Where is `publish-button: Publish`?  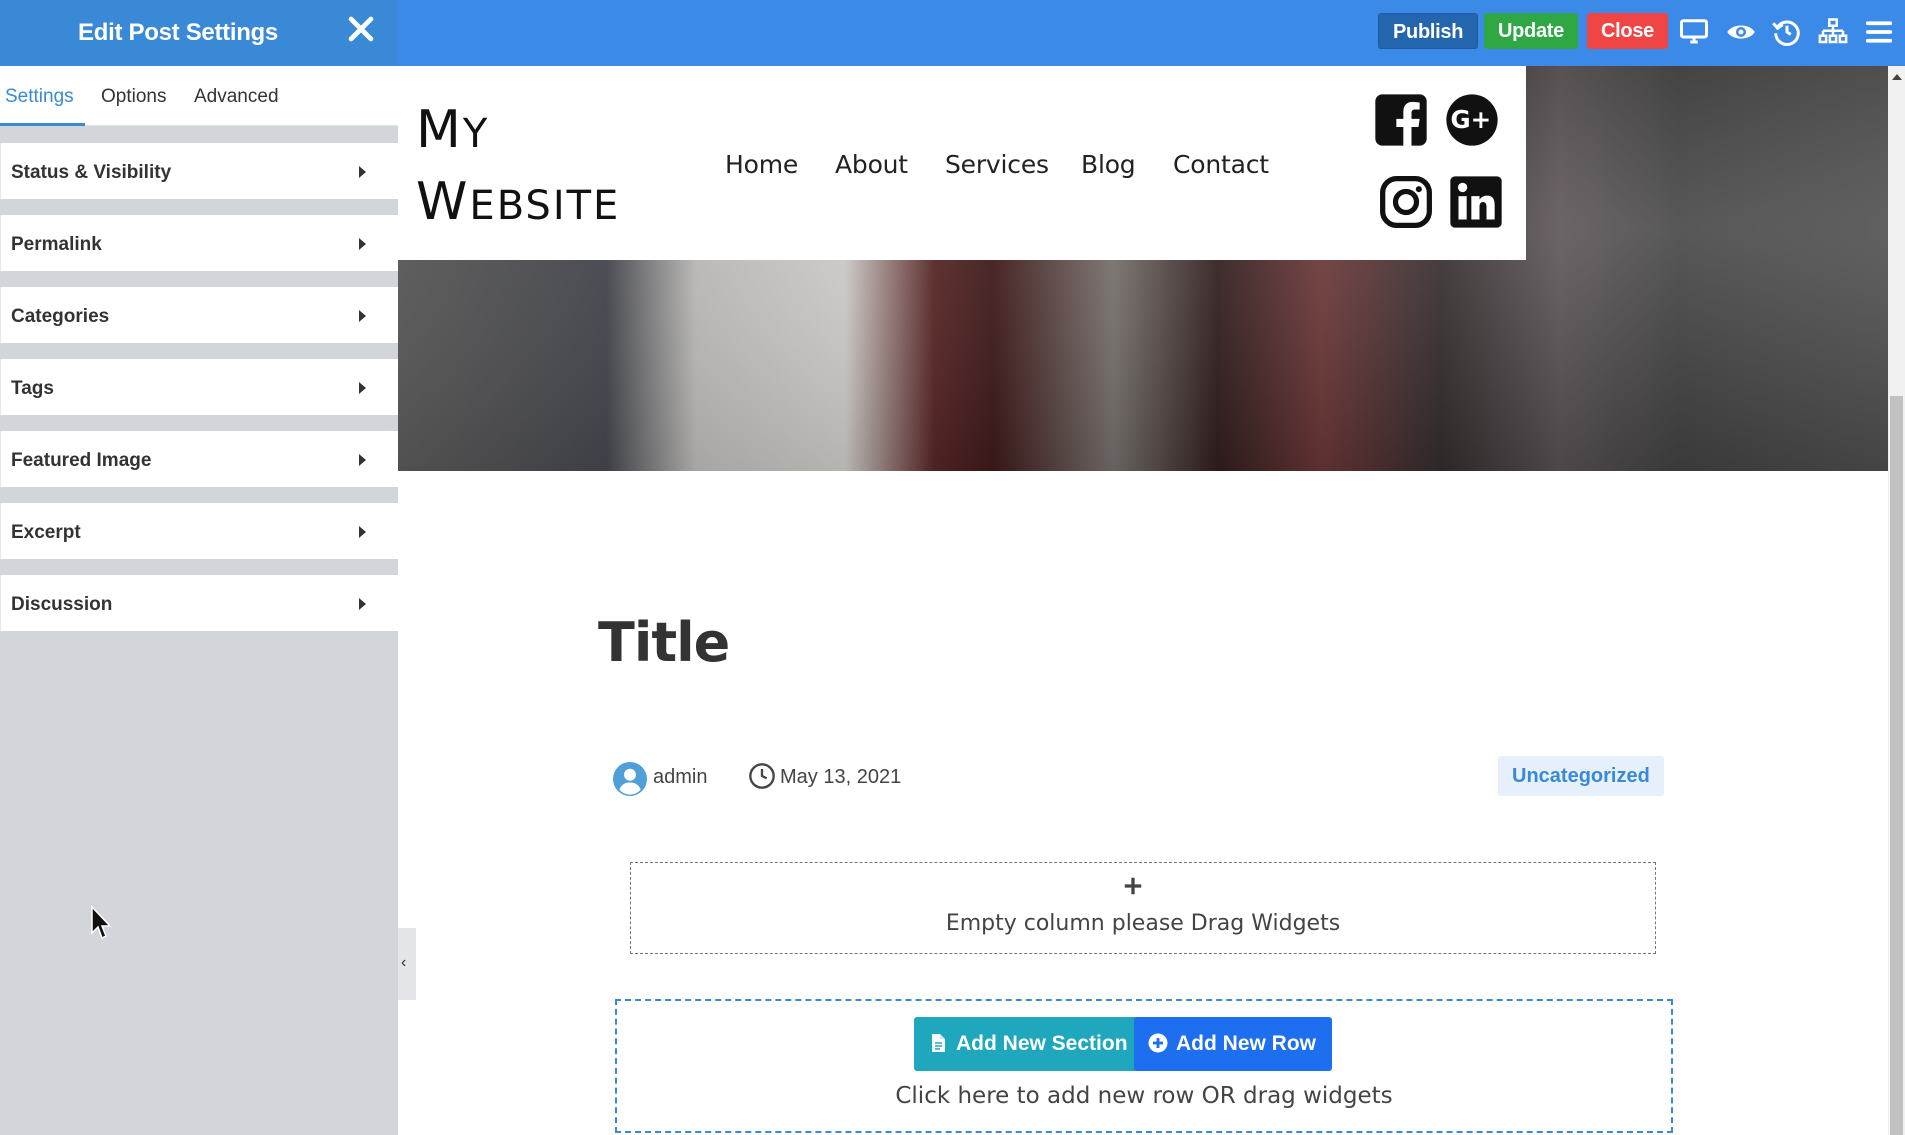
publish-button: Publish is located at coordinates (1428, 31).